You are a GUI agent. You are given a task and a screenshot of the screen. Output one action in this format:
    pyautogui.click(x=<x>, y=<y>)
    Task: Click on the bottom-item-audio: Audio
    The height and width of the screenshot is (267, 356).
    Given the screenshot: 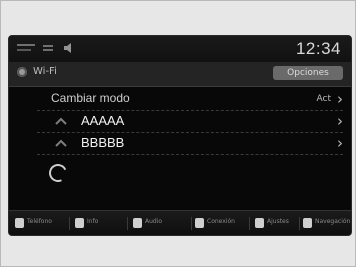 What is the action you would take?
    pyautogui.click(x=161, y=224)
    